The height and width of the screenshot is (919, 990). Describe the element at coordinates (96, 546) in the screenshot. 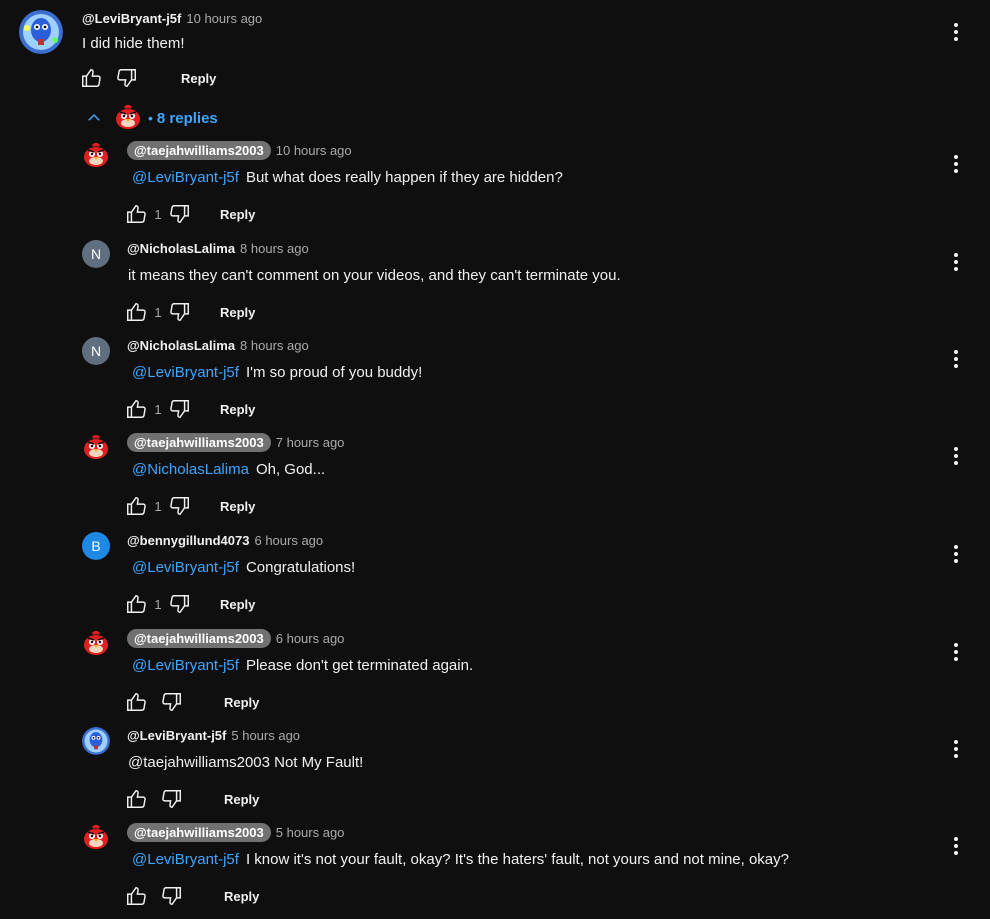

I see `avatar: B` at that location.